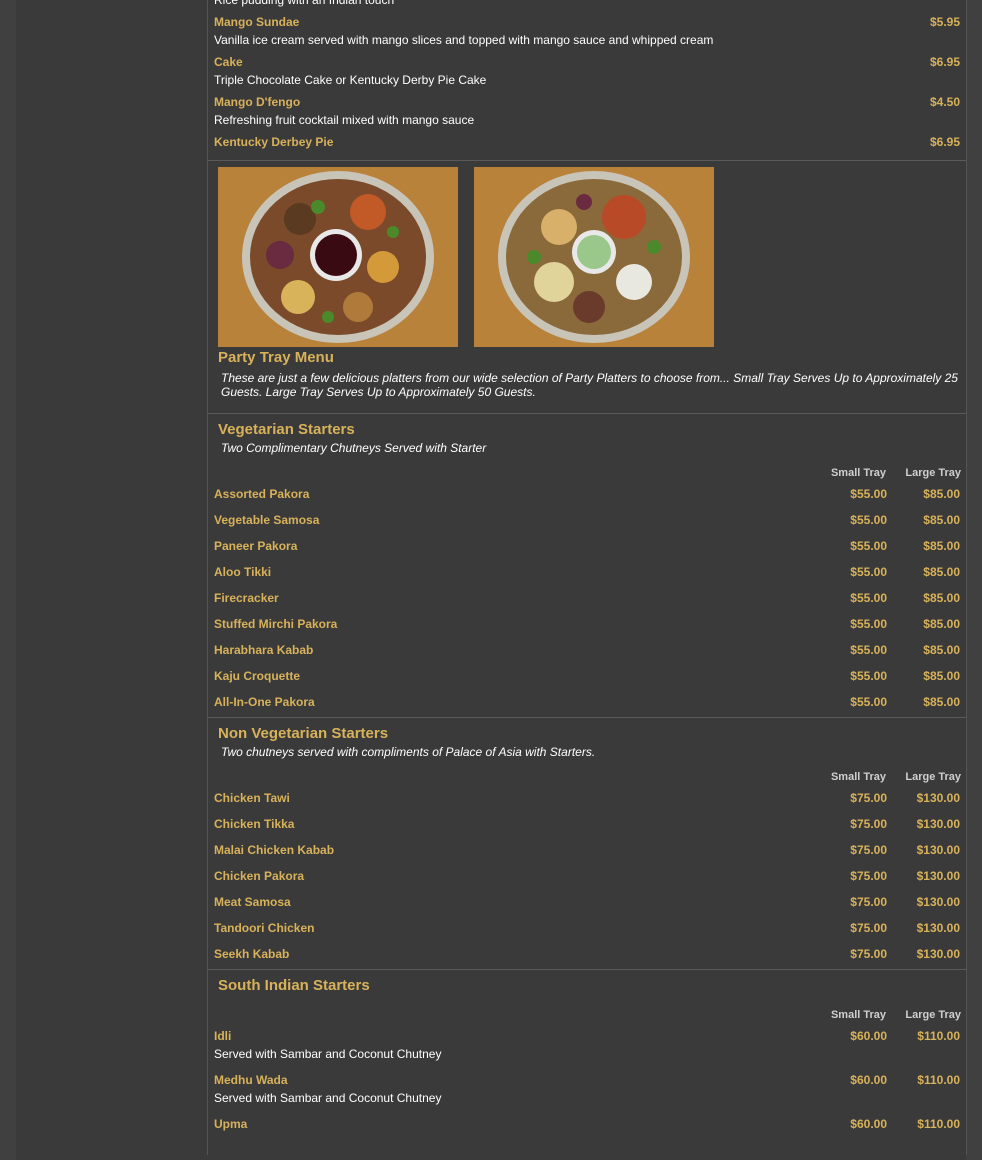  What do you see at coordinates (251, 1080) in the screenshot?
I see `item-name: Medhu Wada` at bounding box center [251, 1080].